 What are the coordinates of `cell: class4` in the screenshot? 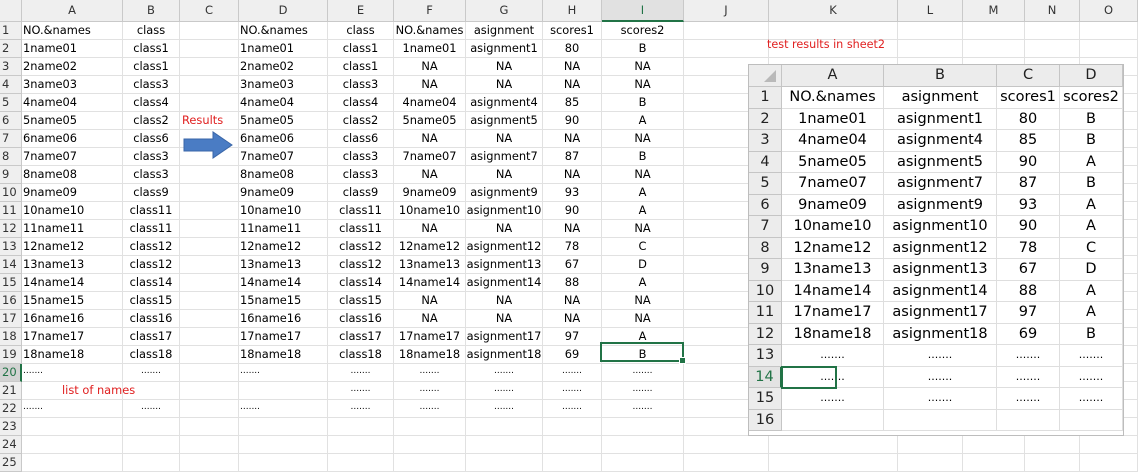 It's located at (361, 103).